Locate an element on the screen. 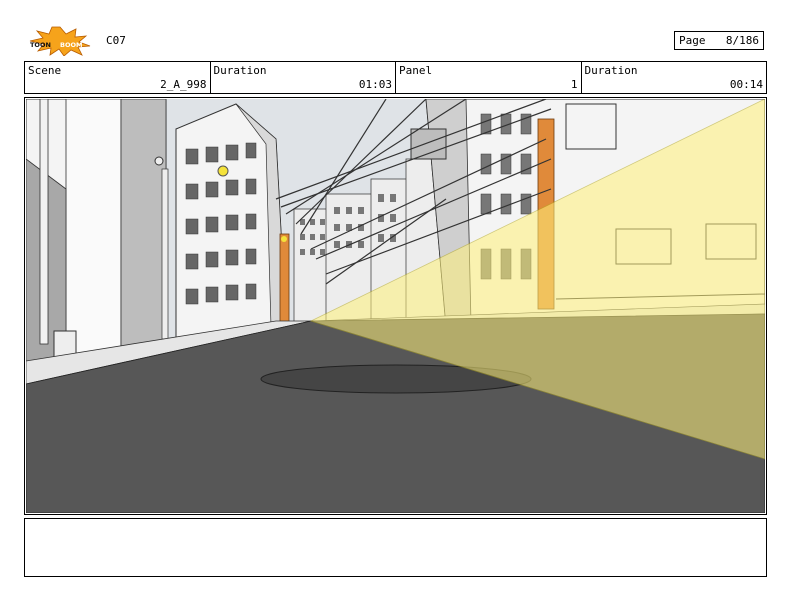  panel-duration-label: Duration is located at coordinates (611, 70).